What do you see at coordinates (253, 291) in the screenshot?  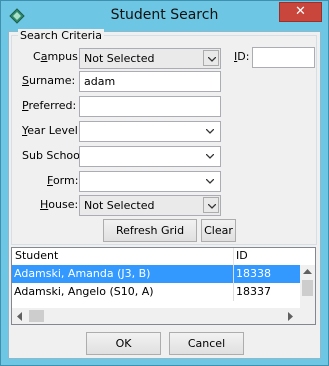 I see `id-cell: 18337` at bounding box center [253, 291].